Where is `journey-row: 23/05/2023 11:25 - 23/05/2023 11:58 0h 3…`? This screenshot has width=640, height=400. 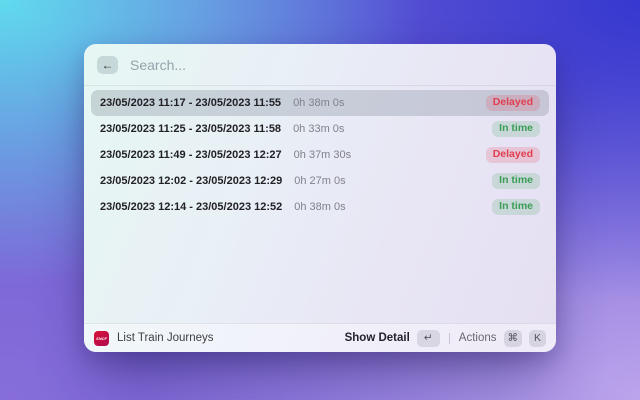
journey-row: 23/05/2023 11:25 - 23/05/2023 11:58 0h 3… is located at coordinates (320, 129).